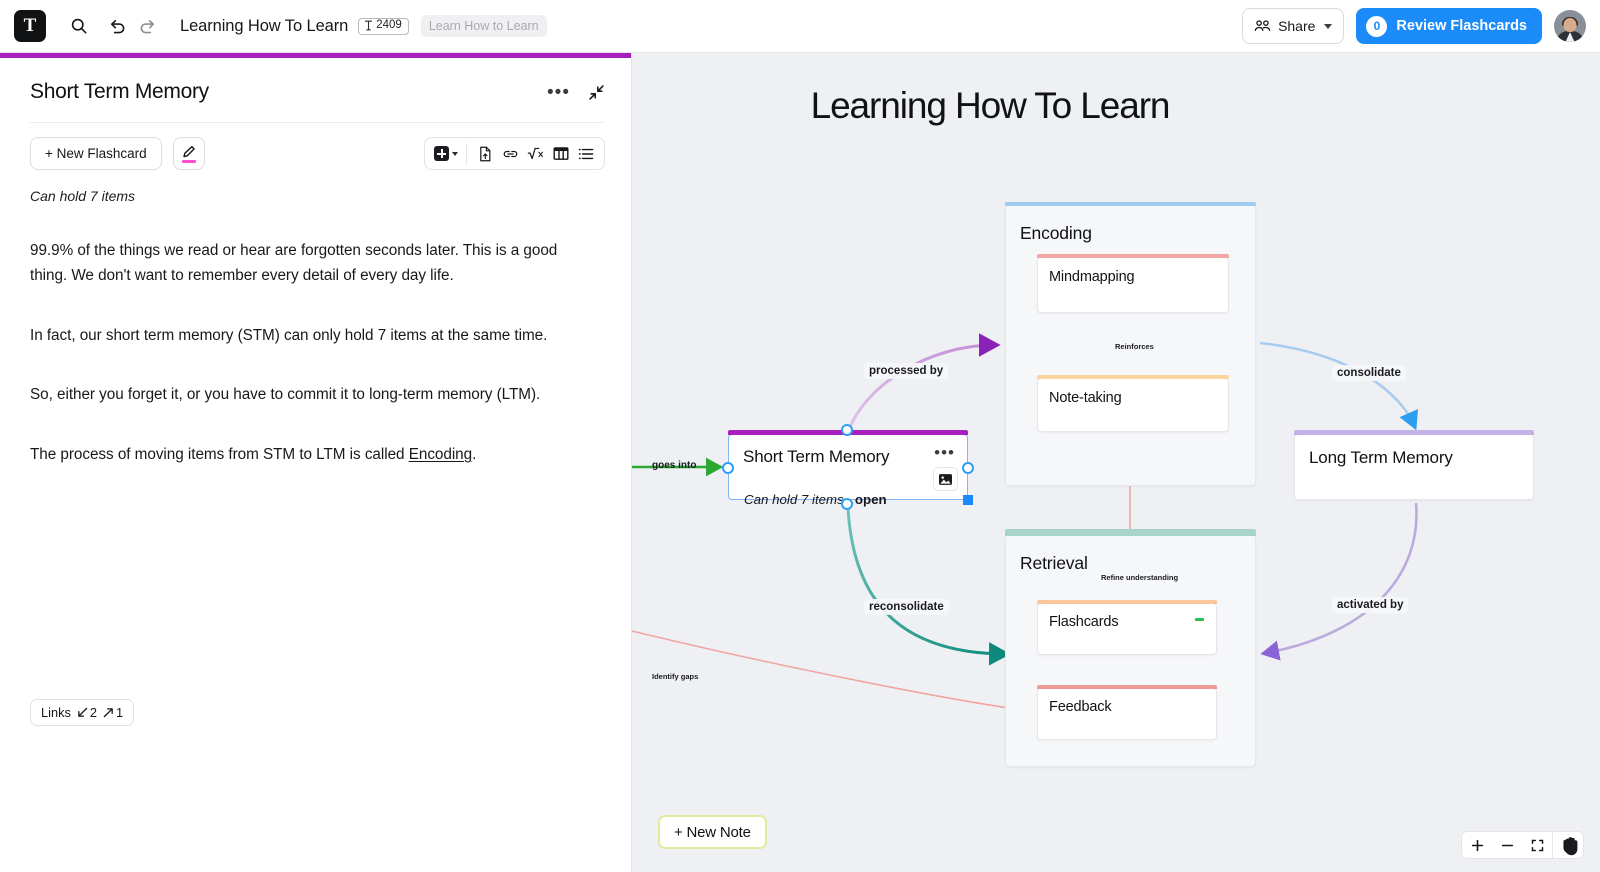 The height and width of the screenshot is (872, 1600). Describe the element at coordinates (147, 26) in the screenshot. I see `redo-icon` at that location.